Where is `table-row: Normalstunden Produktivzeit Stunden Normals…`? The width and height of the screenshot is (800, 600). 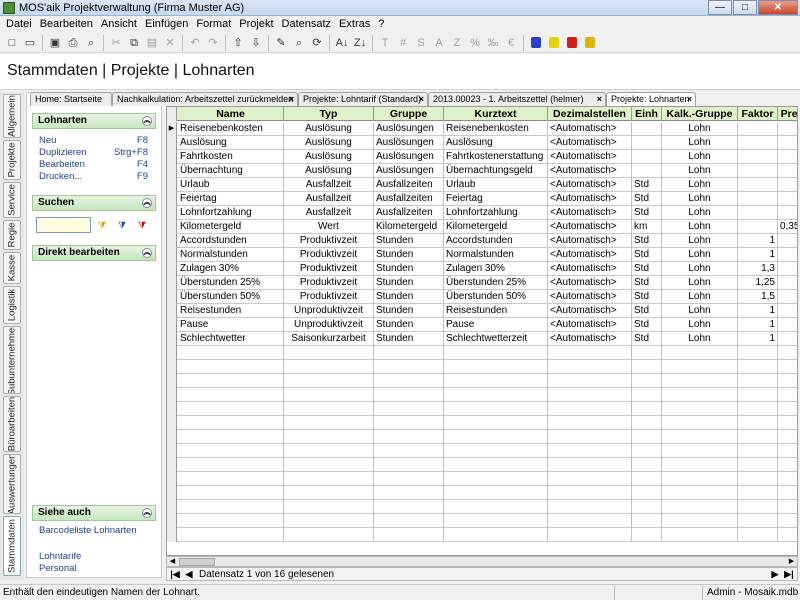
table-row: Normalstunden Produktivzeit Stunden Normals… is located at coordinates (482, 255).